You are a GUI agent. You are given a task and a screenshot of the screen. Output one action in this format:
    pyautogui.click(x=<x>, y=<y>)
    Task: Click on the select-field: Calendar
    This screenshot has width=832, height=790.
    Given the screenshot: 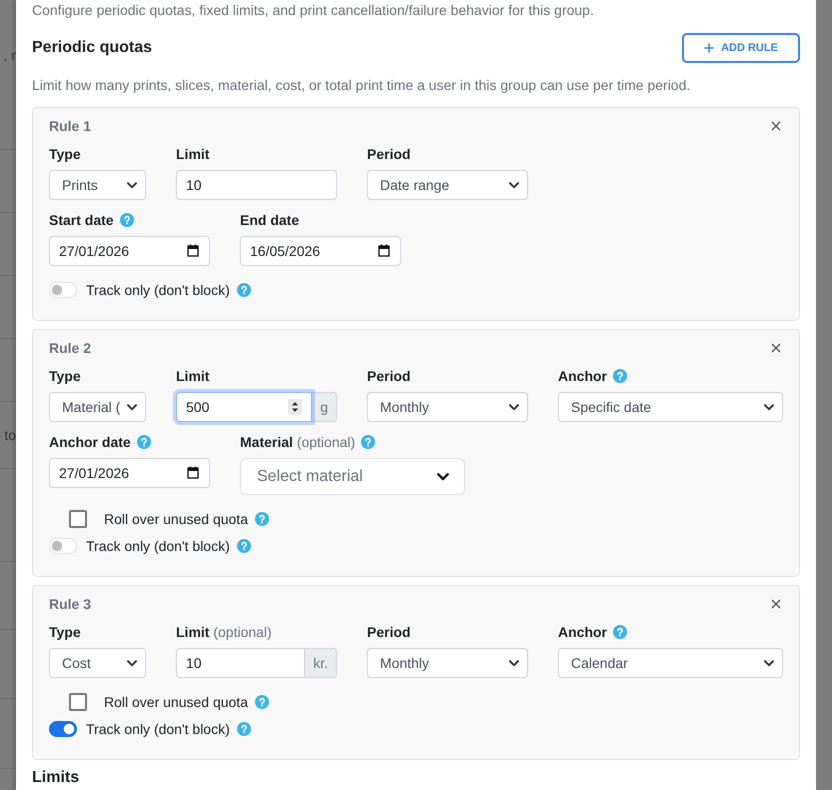 What is the action you would take?
    pyautogui.click(x=670, y=663)
    